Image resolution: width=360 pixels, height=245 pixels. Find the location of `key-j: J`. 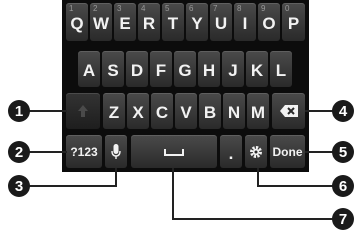

key-j: J is located at coordinates (233, 69).